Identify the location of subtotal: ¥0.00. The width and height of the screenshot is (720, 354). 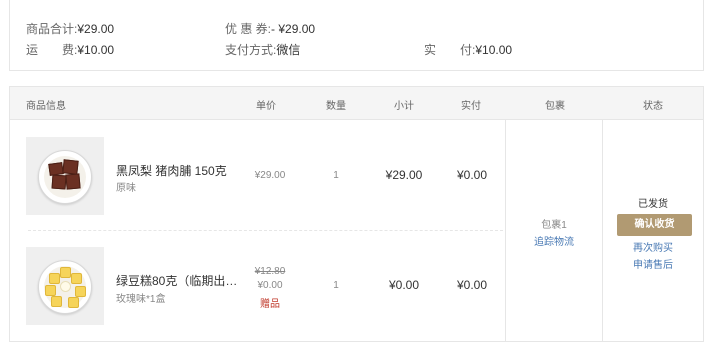
(404, 285).